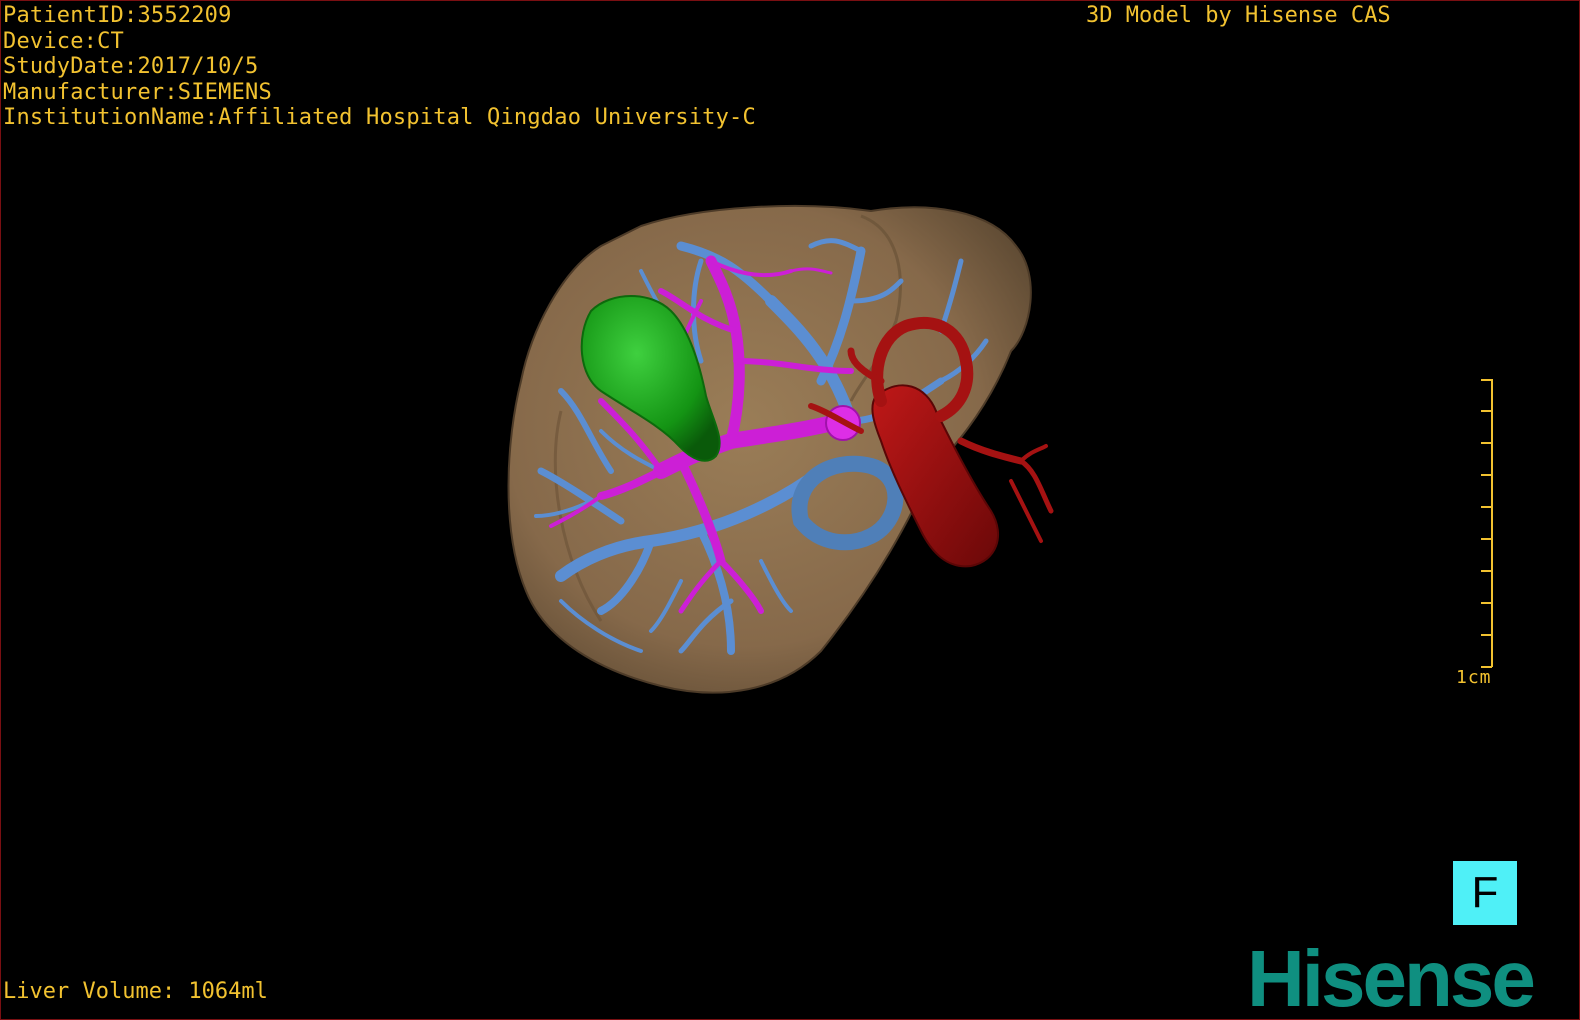 This screenshot has height=1020, width=1580. Describe the element at coordinates (1474, 677) in the screenshot. I see `scale-bar-label: 1cm` at that location.